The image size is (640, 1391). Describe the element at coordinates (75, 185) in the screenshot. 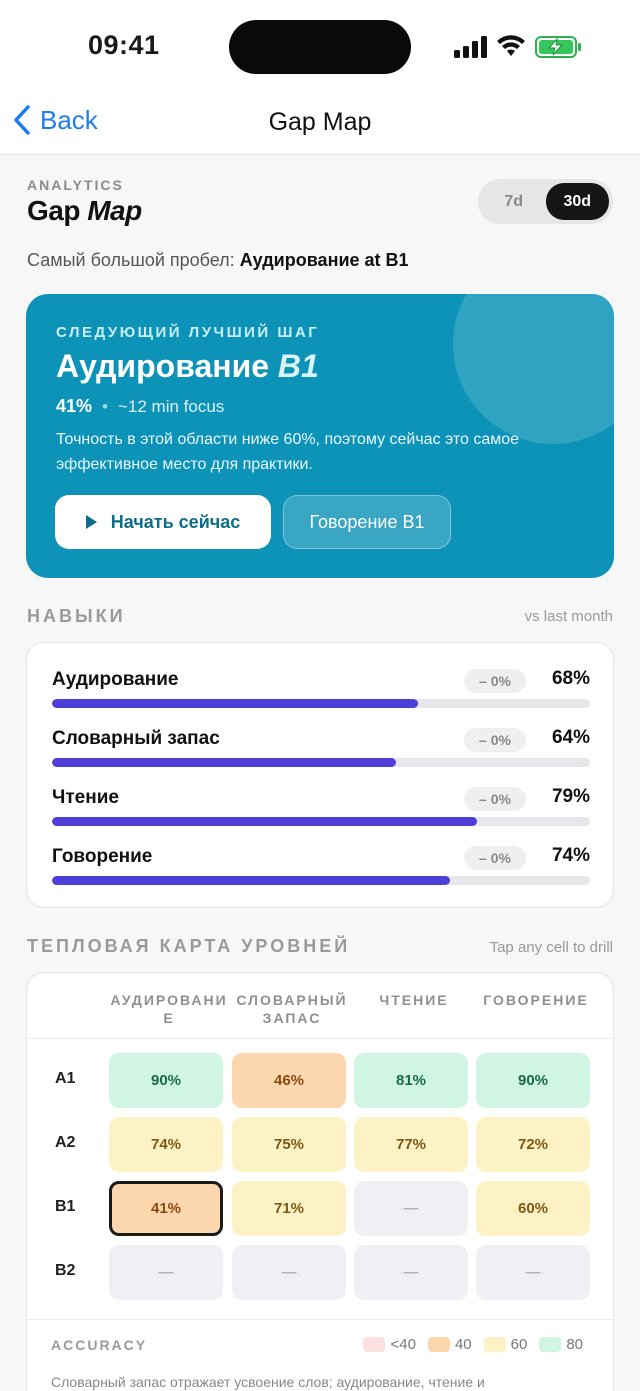

I see `page-eyebrow: ANALYTICS` at that location.